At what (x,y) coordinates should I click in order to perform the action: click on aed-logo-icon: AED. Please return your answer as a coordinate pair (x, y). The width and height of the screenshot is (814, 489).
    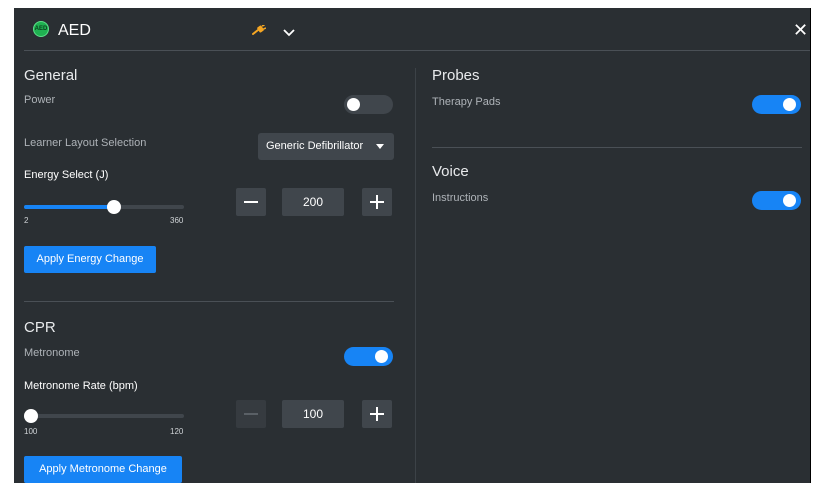
    Looking at the image, I should click on (41, 29).